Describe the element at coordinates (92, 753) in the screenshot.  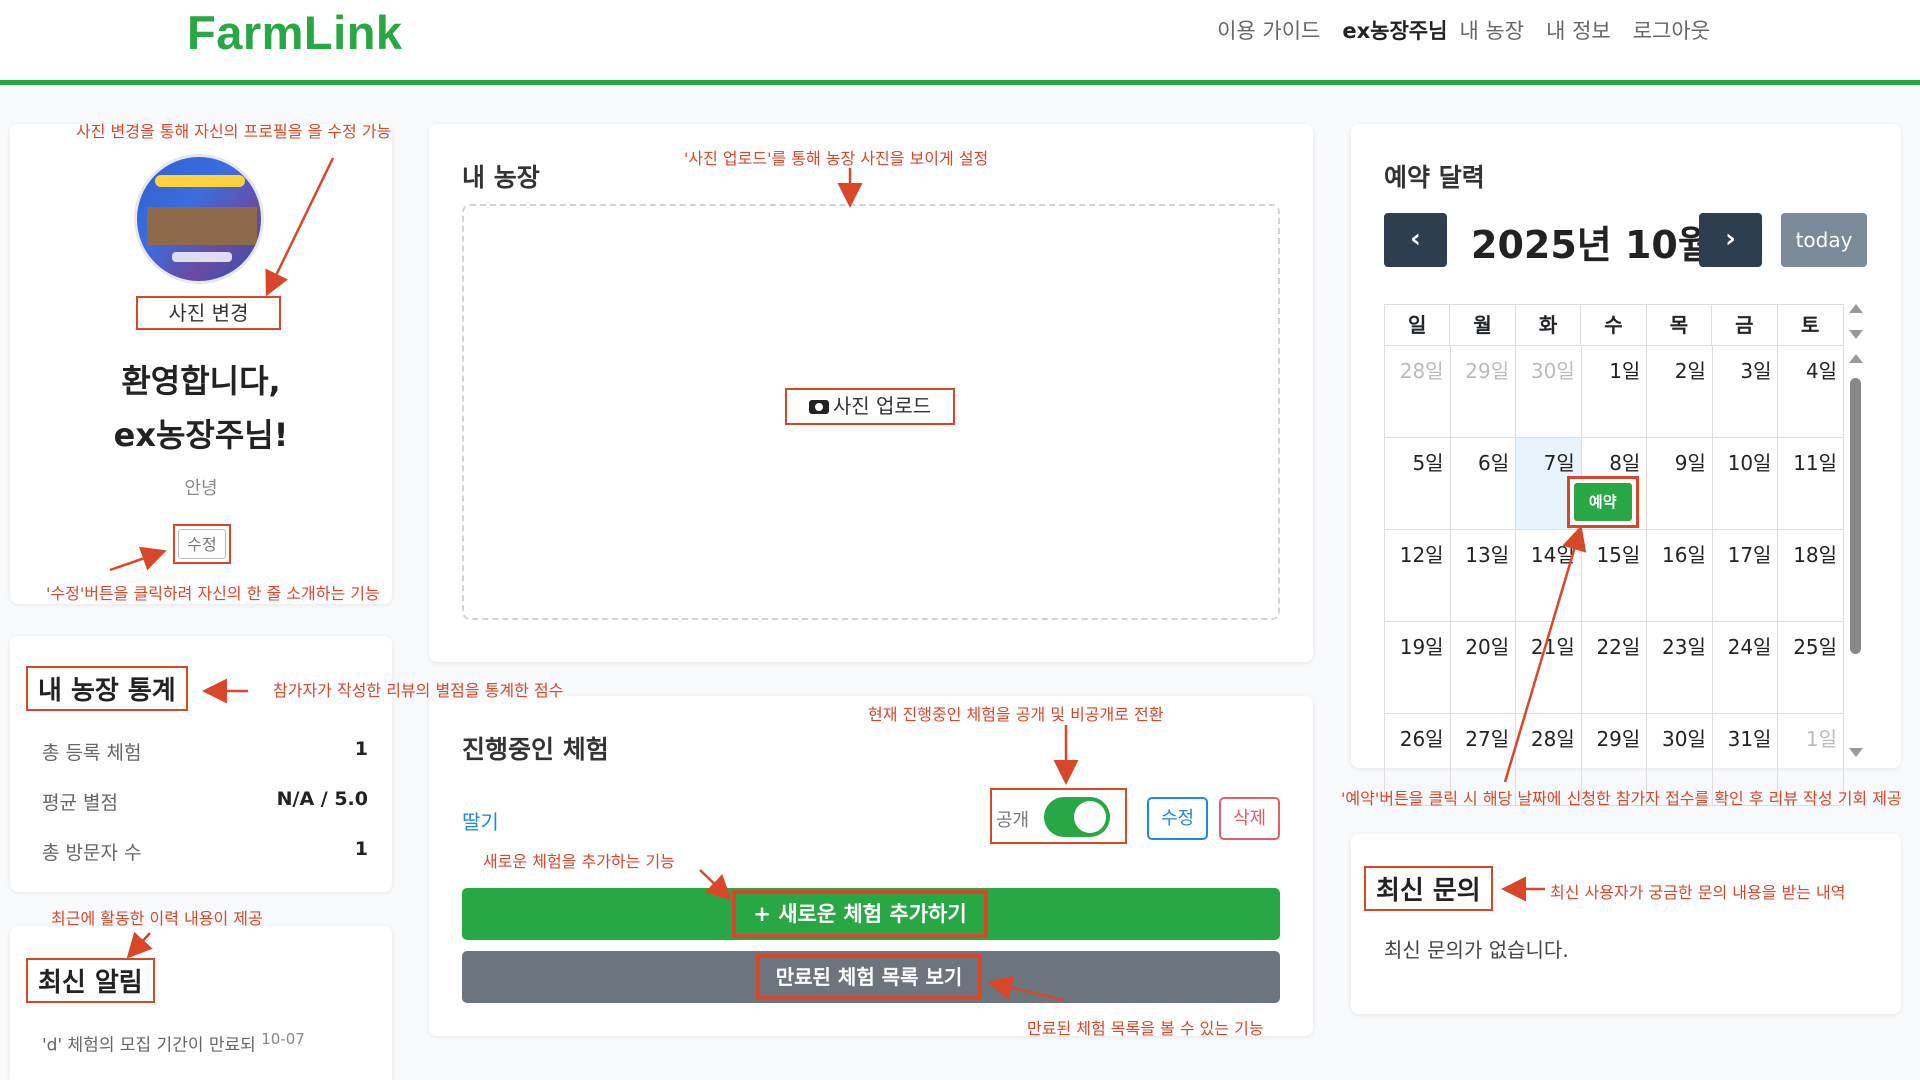
I see `stat-label: 총 등록 체험` at that location.